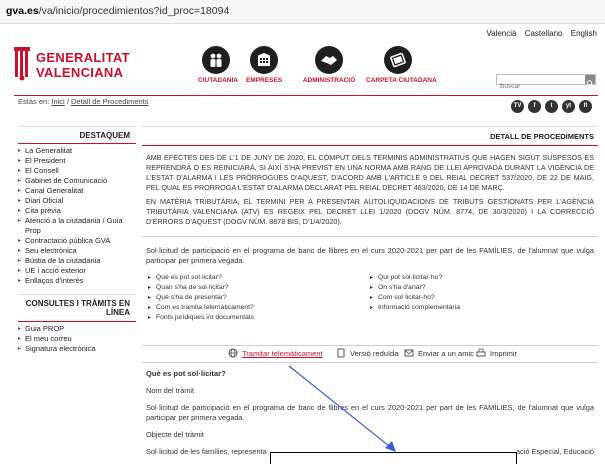  What do you see at coordinates (393, 458) in the screenshot?
I see `annotation-box` at bounding box center [393, 458].